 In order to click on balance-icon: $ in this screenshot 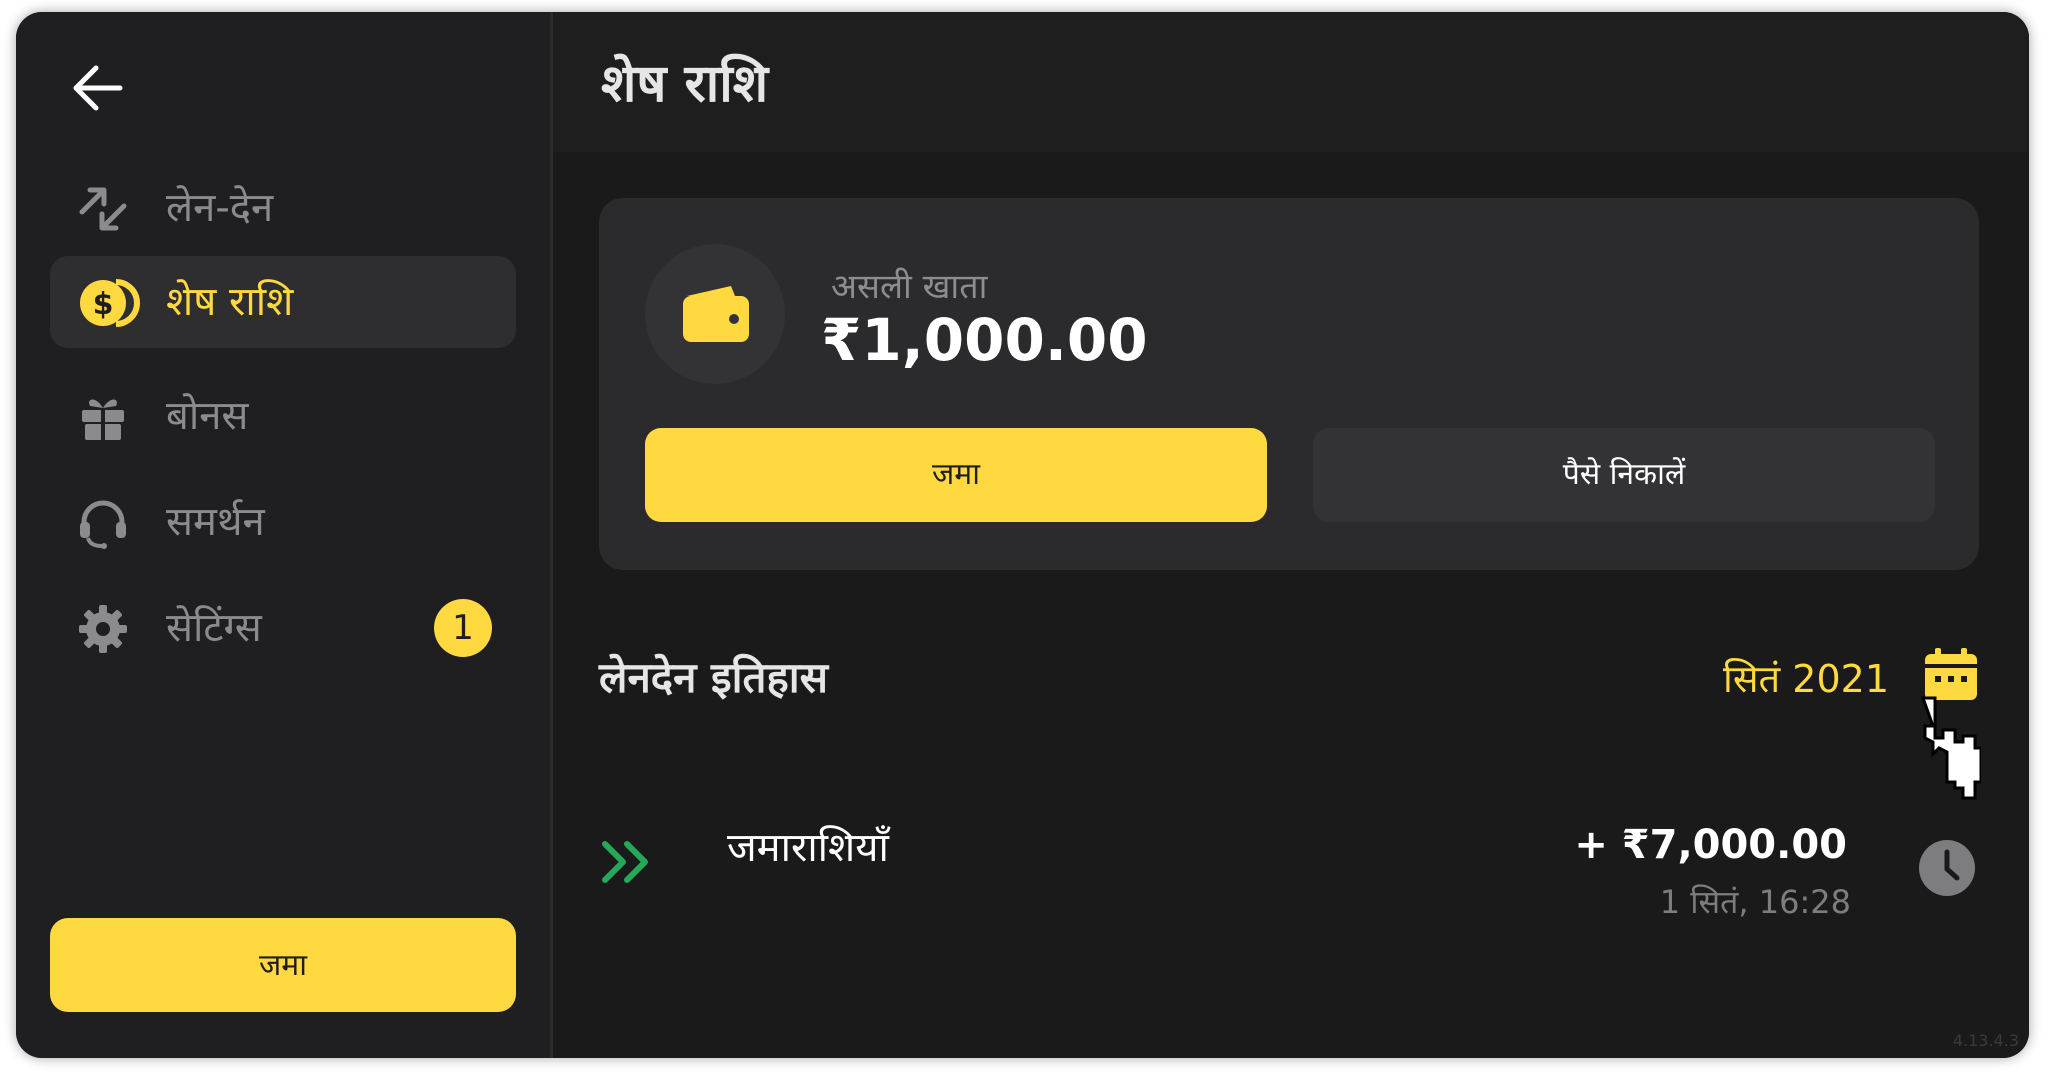, I will do `click(110, 303)`.